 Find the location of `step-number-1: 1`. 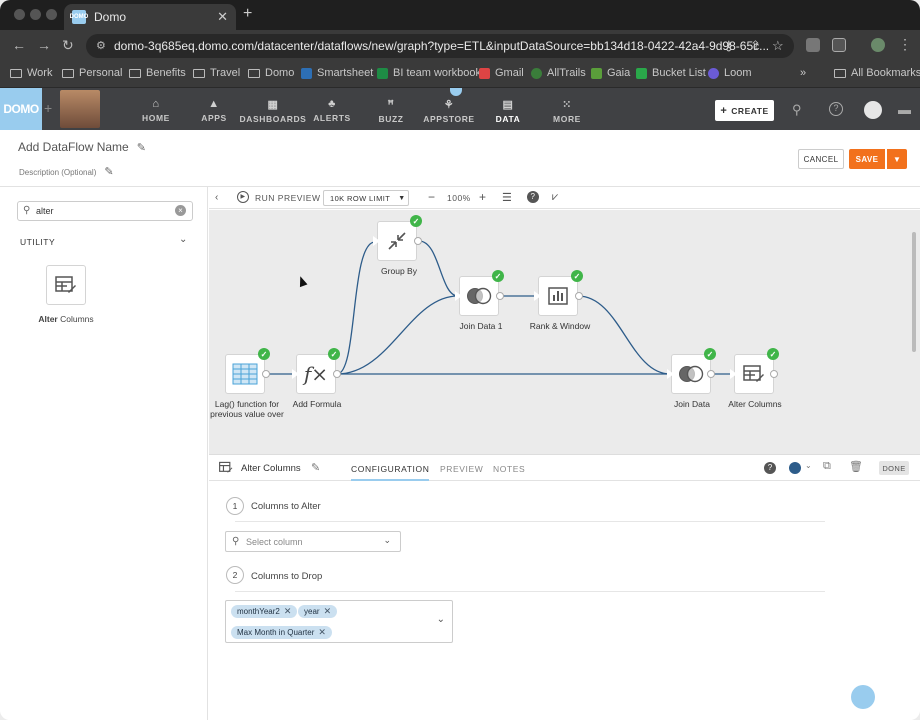

step-number-1: 1 is located at coordinates (235, 506).